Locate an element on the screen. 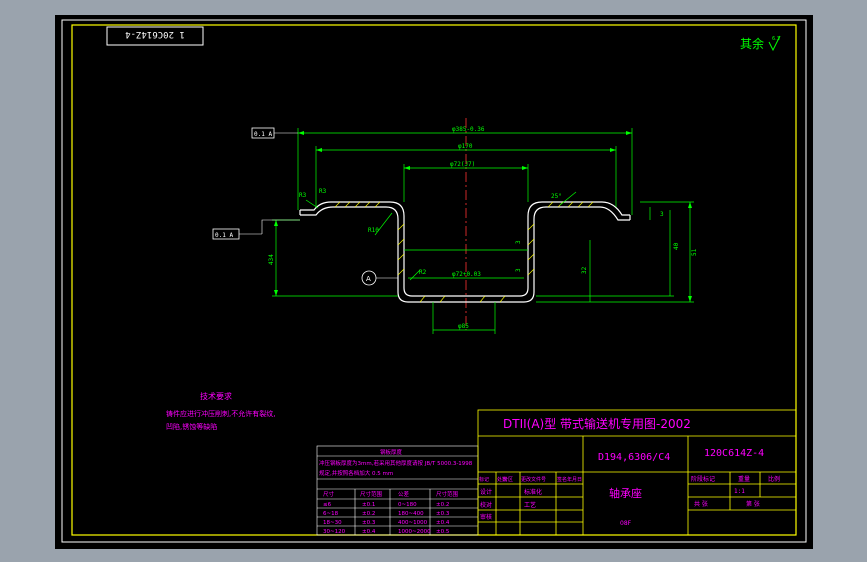 Image resolution: width=867 pixels, height=562 pixels. drawing-title: DTII(A)型 带式输送机专用图-2002 is located at coordinates (597, 423).